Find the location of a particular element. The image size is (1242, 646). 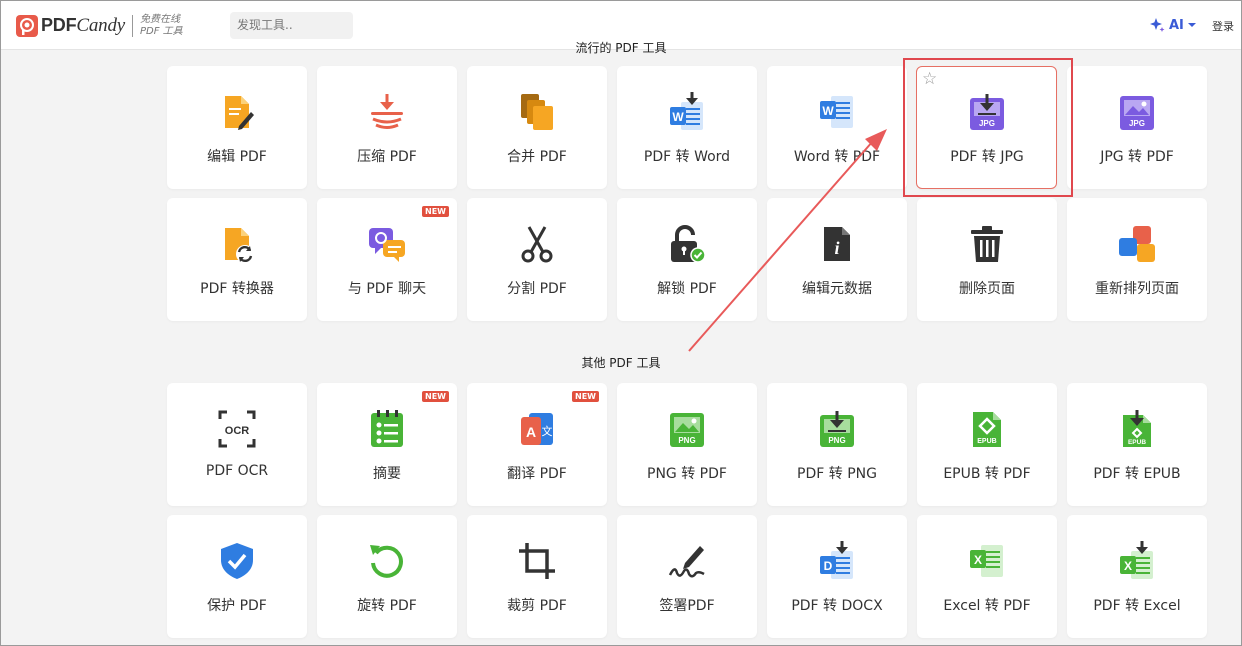

tool-card-metadata: i 编辑元数据 is located at coordinates (837, 259).